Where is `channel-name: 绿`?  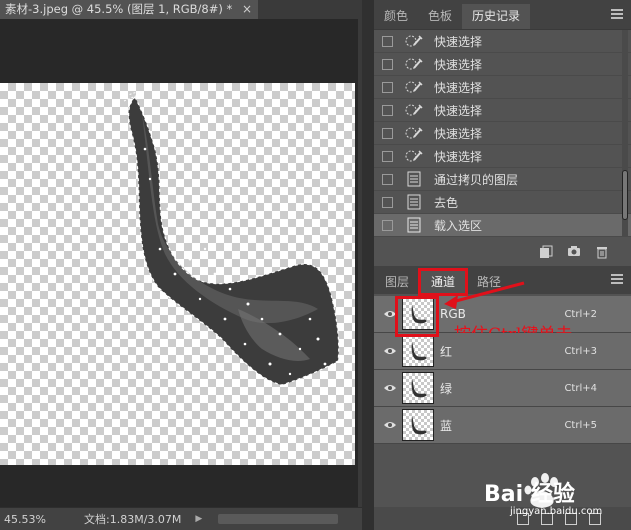 channel-name: 绿 is located at coordinates (446, 388).